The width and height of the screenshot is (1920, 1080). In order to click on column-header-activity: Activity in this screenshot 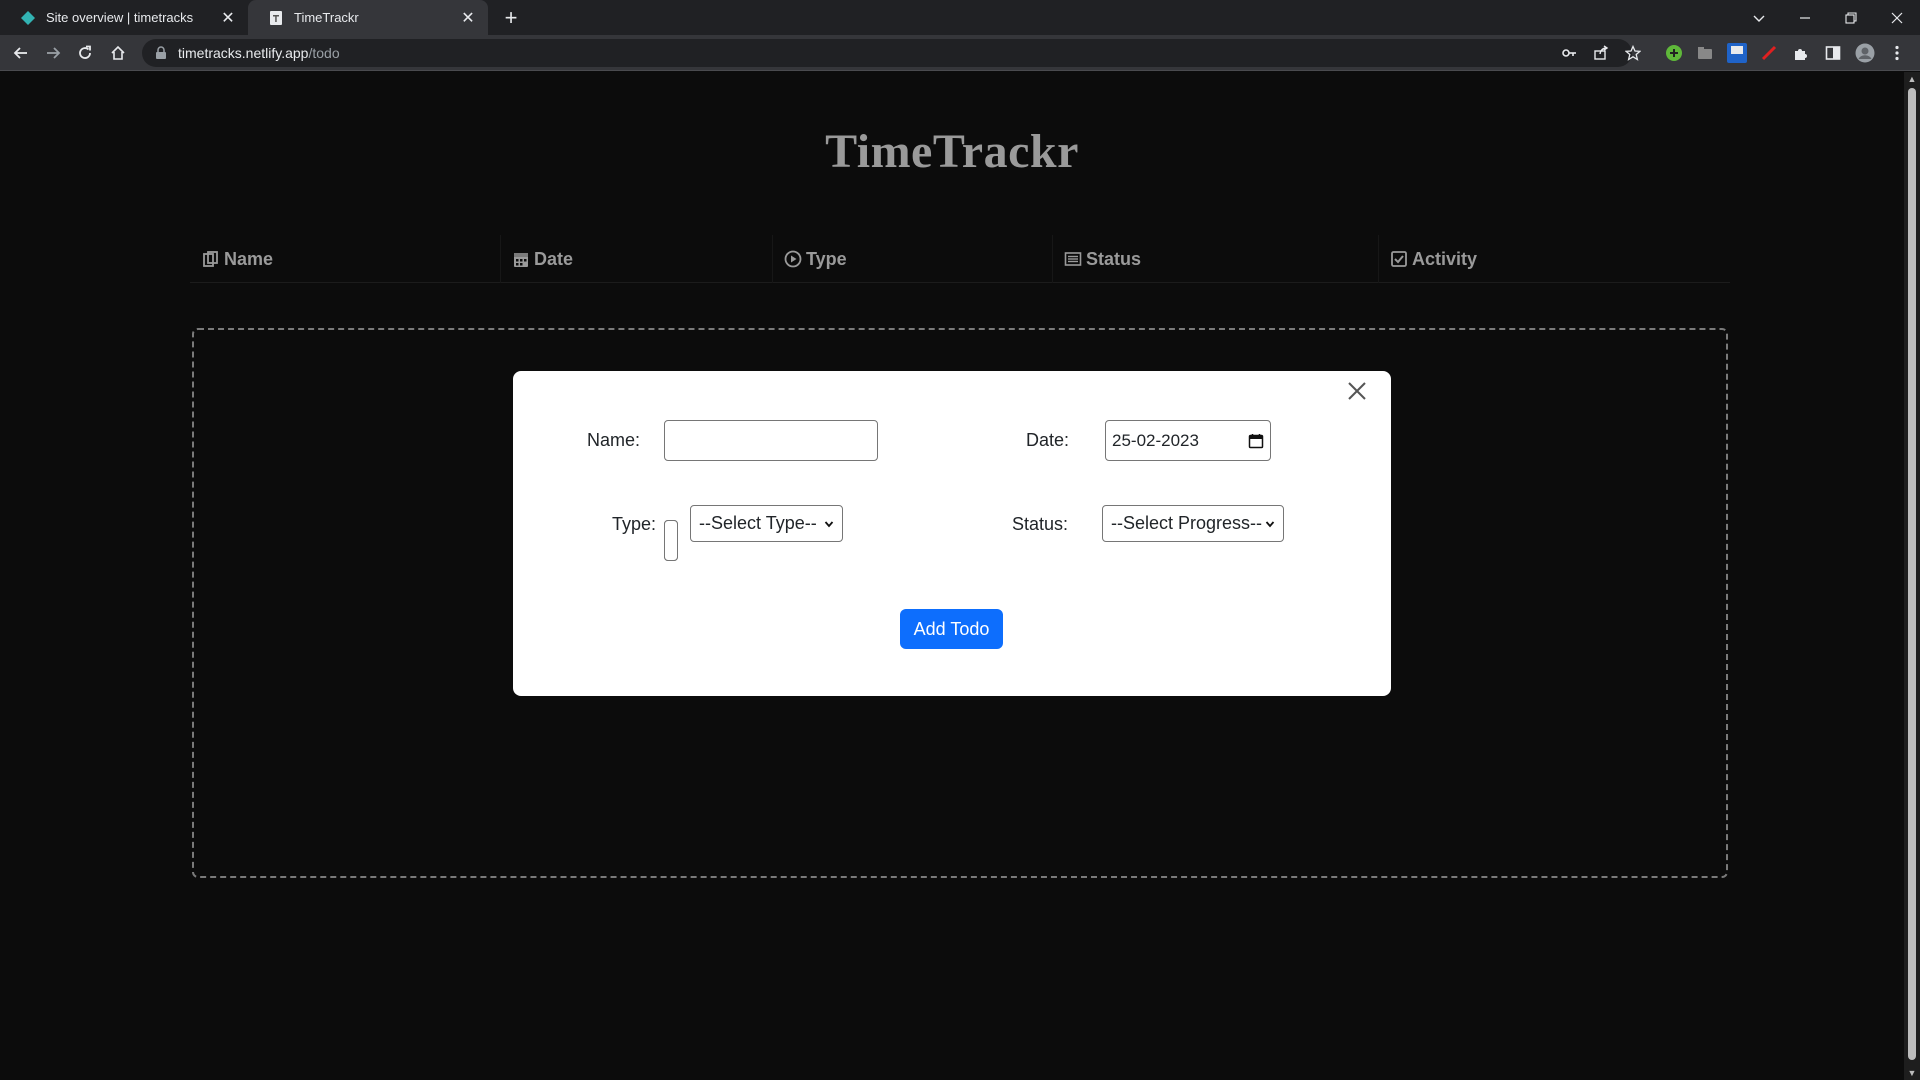, I will do `click(1433, 259)`.